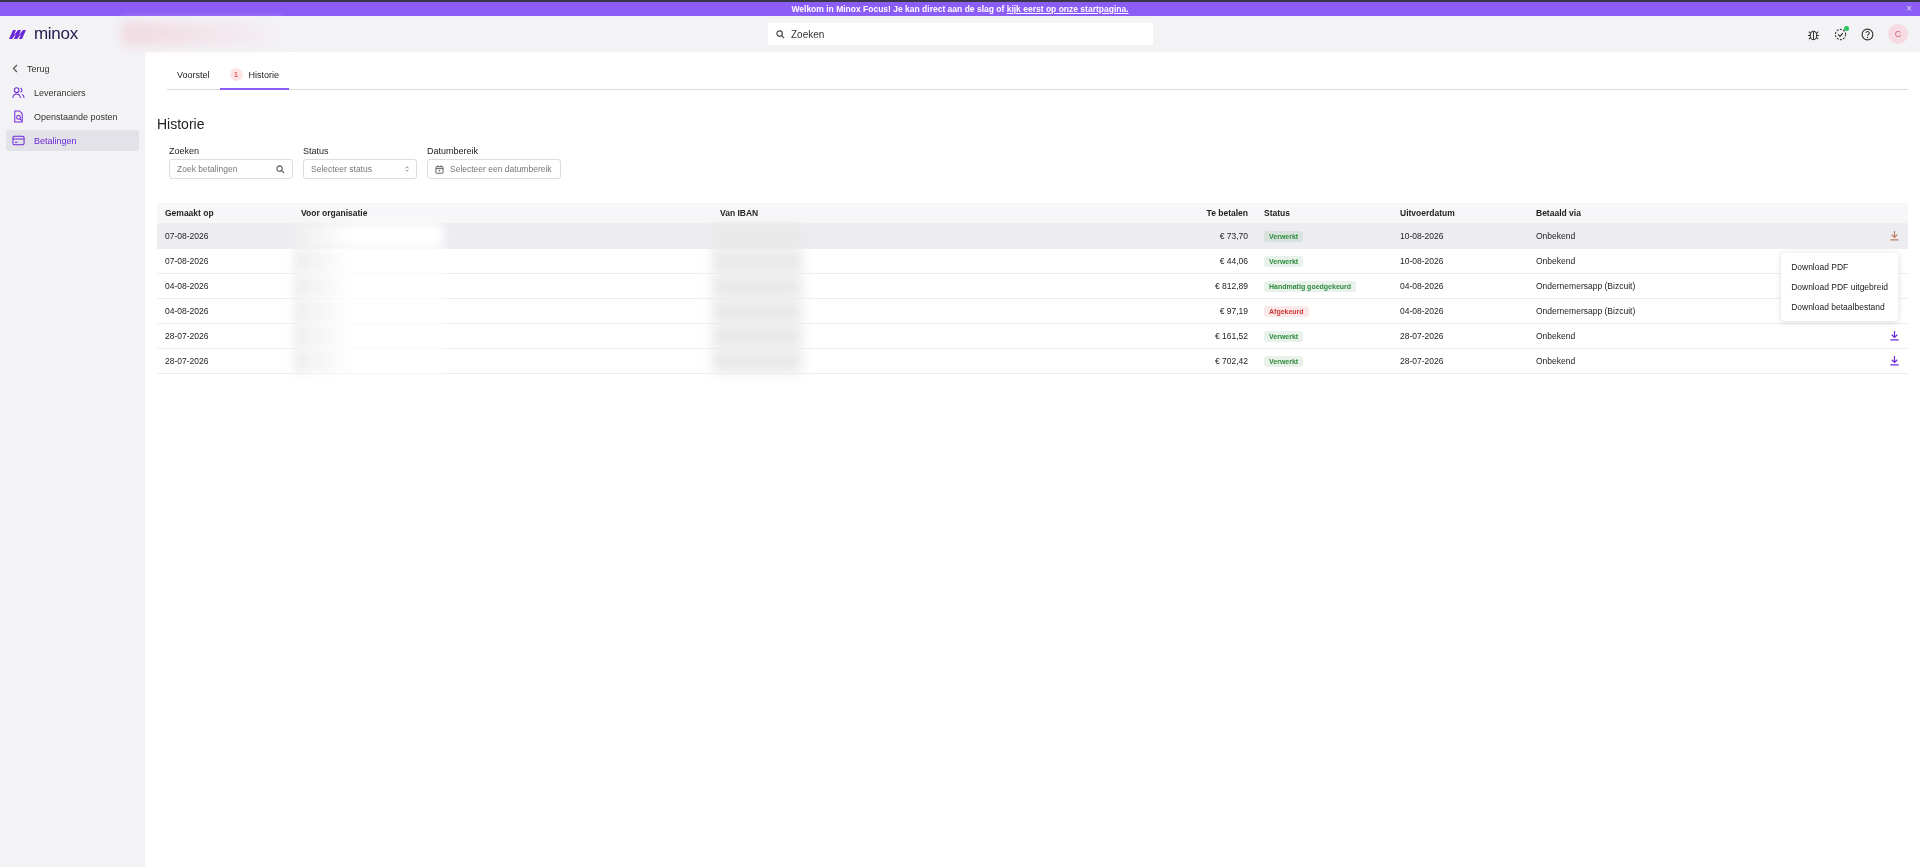 The image size is (1920, 867). What do you see at coordinates (1202, 286) in the screenshot?
I see `table-cell: € 812,89` at bounding box center [1202, 286].